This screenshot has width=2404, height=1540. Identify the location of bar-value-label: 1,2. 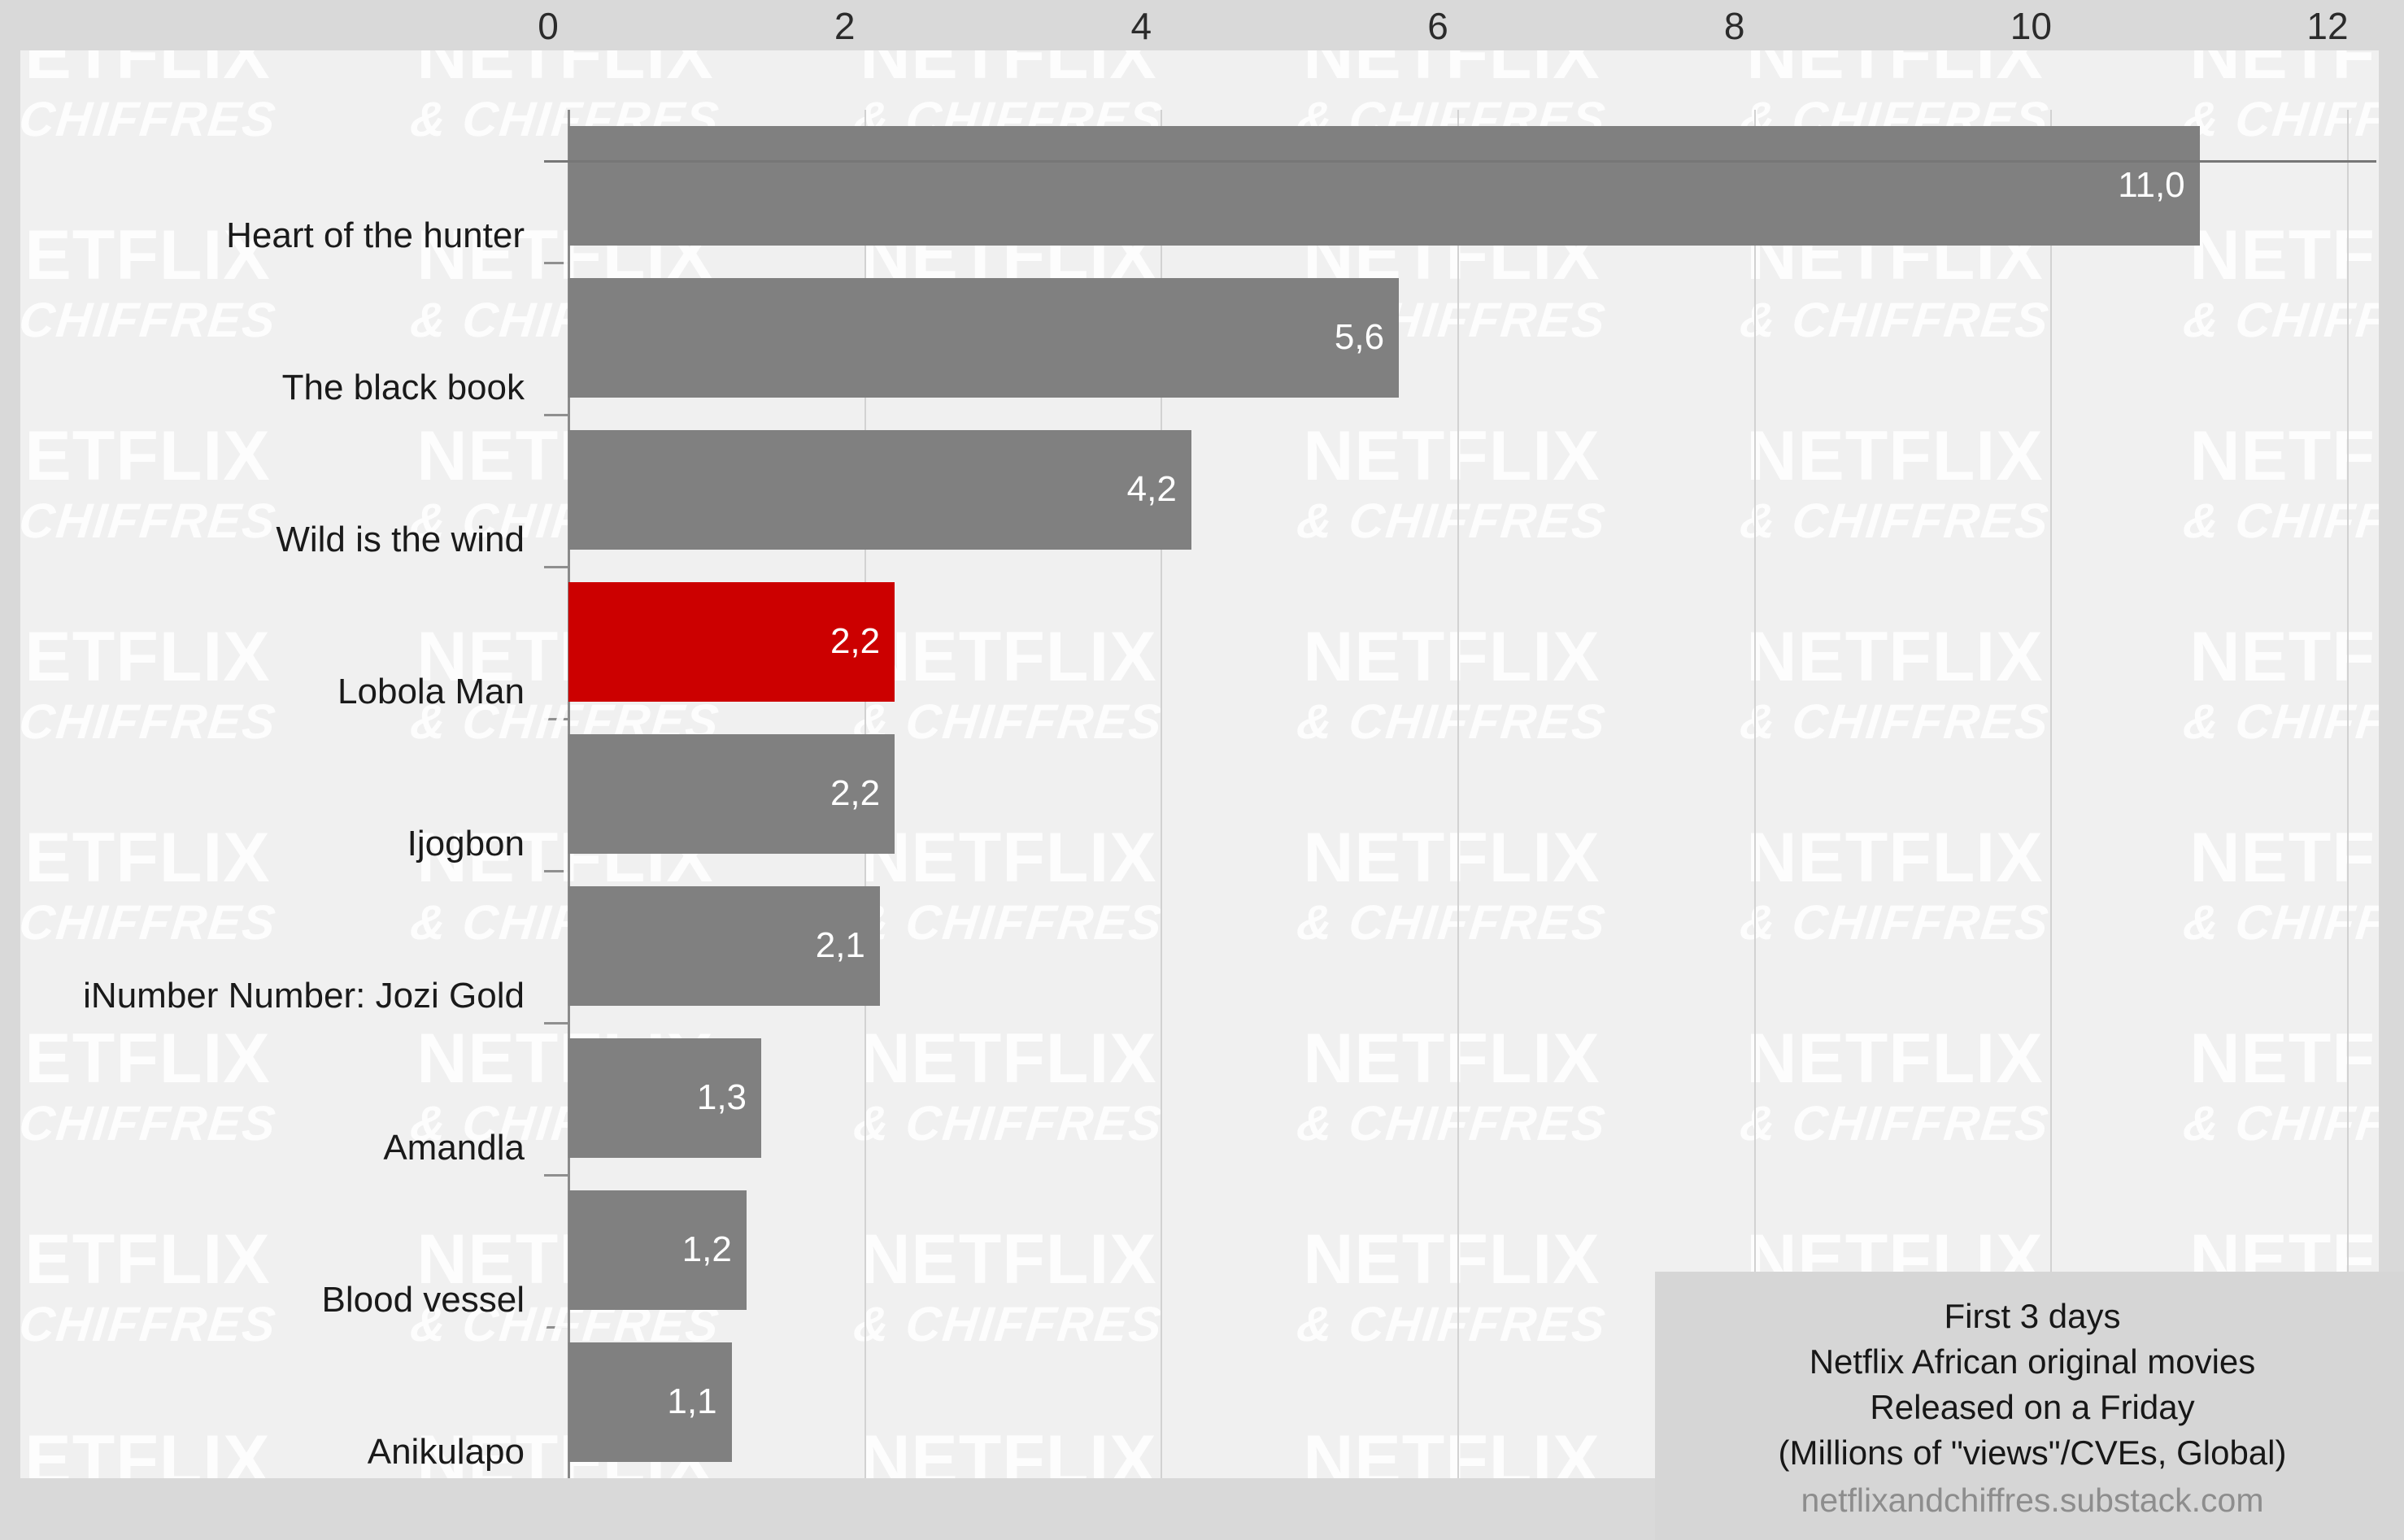
(707, 1249).